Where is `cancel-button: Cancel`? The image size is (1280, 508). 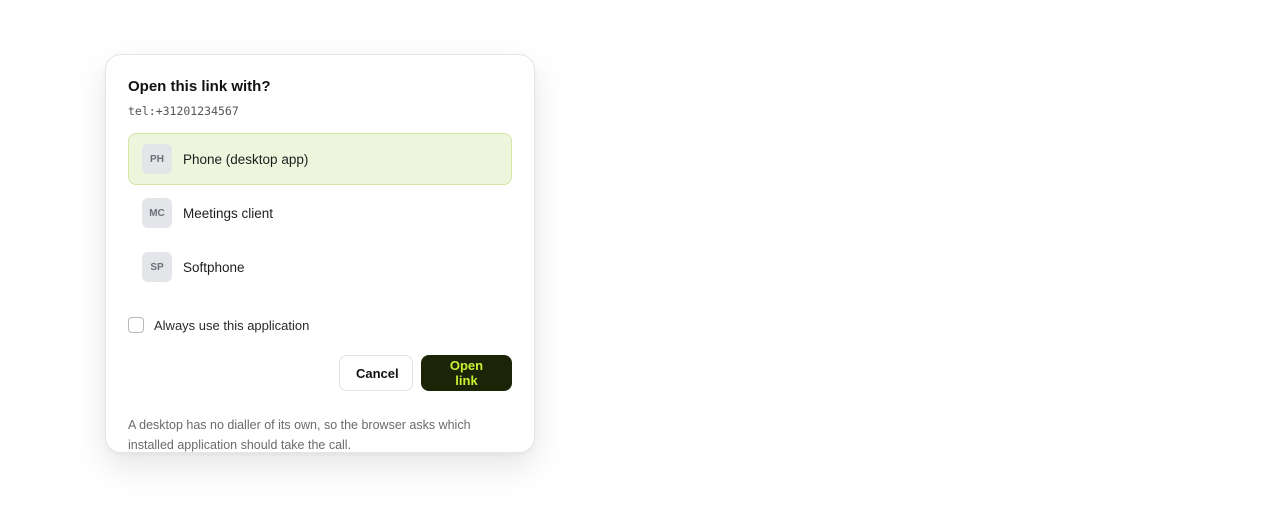
cancel-button: Cancel is located at coordinates (376, 373).